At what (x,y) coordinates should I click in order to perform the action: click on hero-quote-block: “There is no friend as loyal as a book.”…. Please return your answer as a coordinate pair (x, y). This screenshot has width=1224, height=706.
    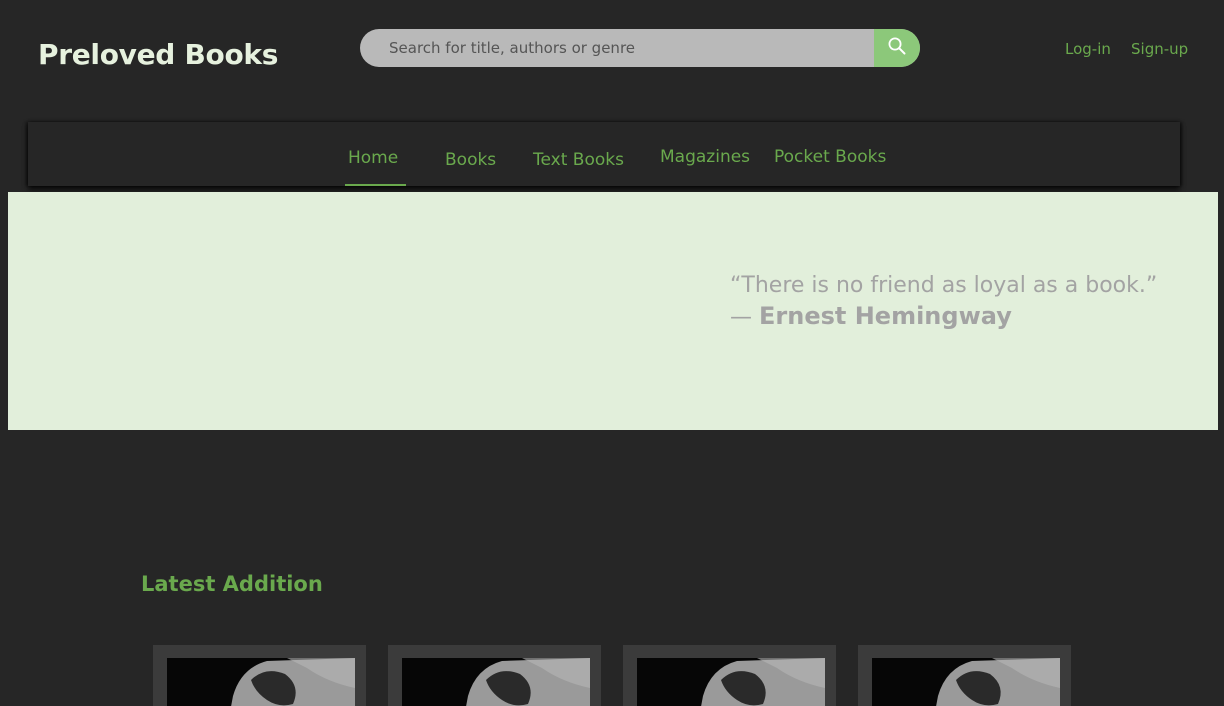
    Looking at the image, I should click on (943, 301).